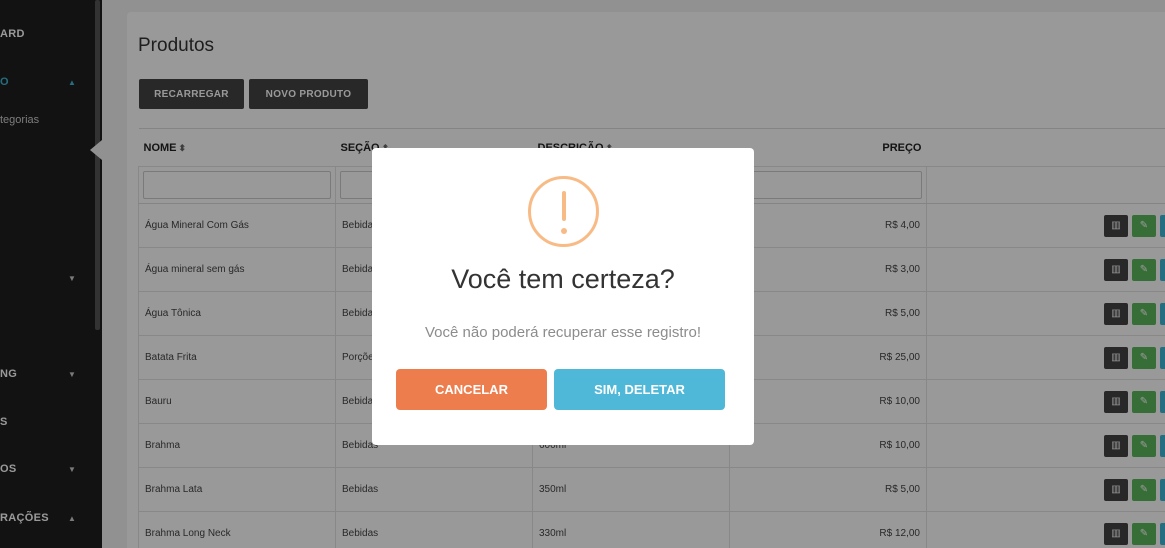  What do you see at coordinates (563, 332) in the screenshot?
I see `modal-message: Você não poderá recuperar esse registro!` at bounding box center [563, 332].